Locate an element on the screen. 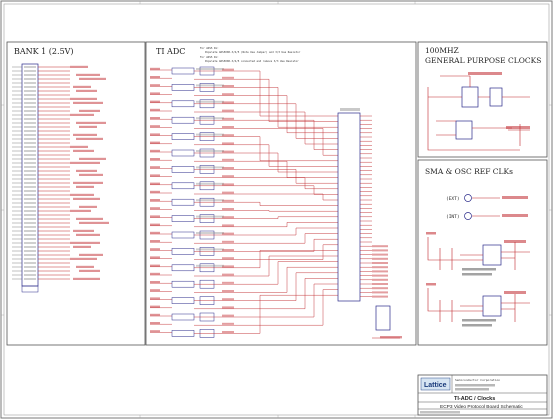 The width and height of the screenshot is (553, 419). sheet-title: TI-ADC / Clocks is located at coordinates (474, 399).